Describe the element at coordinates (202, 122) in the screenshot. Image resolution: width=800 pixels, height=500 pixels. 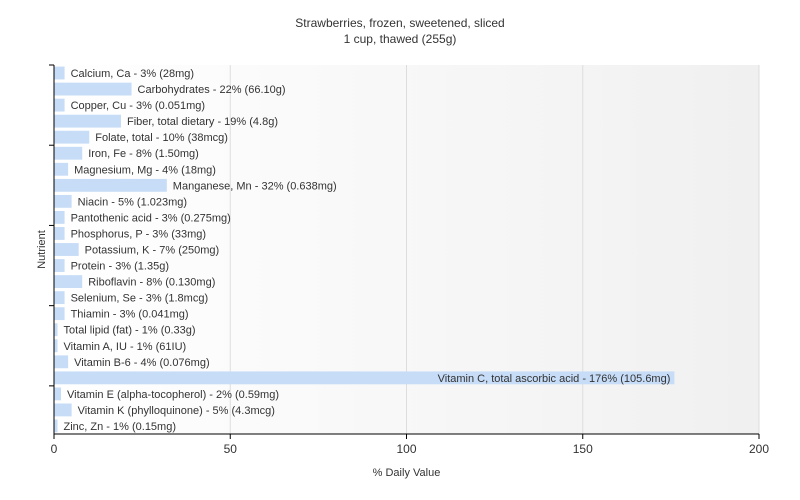
I see `data-label: Fiber, total dietary - 19% (4.8g)` at that location.